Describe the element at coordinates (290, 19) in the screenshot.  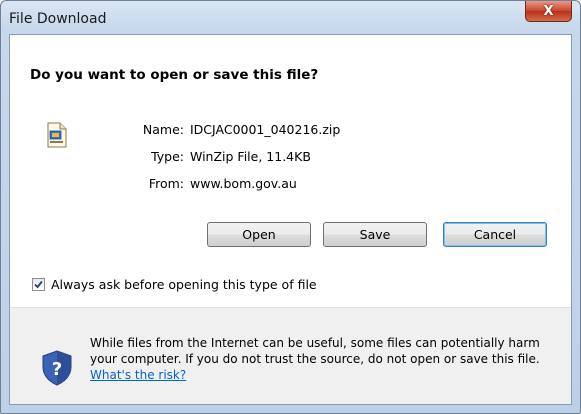
I see `title-bar: File Download X` at that location.